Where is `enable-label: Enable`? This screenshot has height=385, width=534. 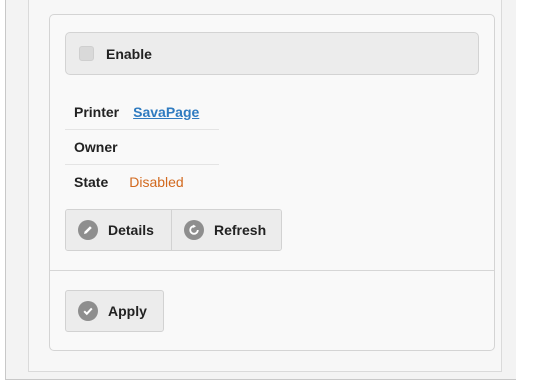 enable-label: Enable is located at coordinates (129, 53).